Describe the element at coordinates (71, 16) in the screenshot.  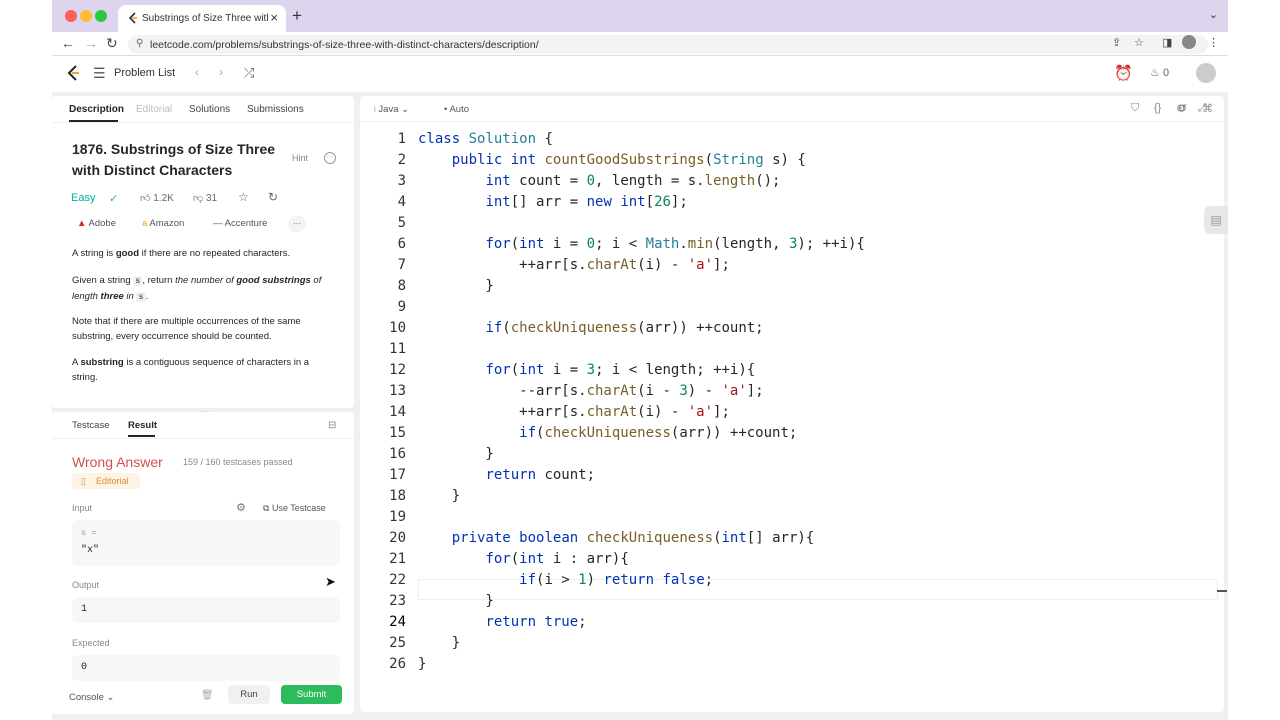
I see `close-window-button` at that location.